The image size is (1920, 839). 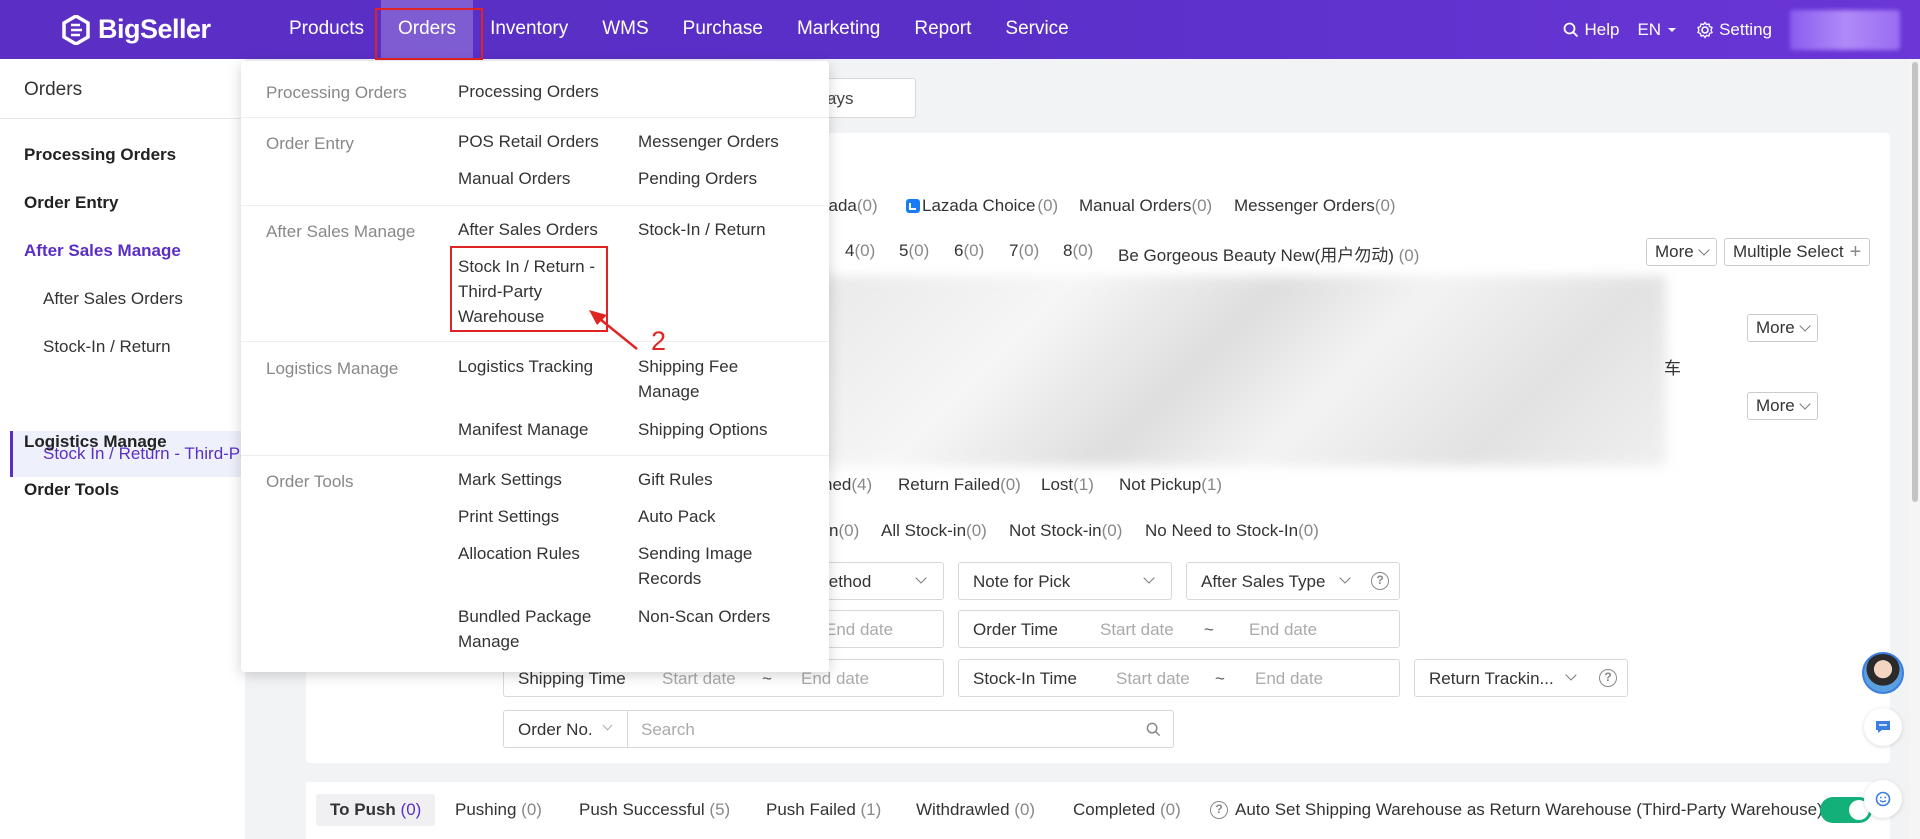 What do you see at coordinates (942, 29) in the screenshot?
I see `nav-report: Report` at bounding box center [942, 29].